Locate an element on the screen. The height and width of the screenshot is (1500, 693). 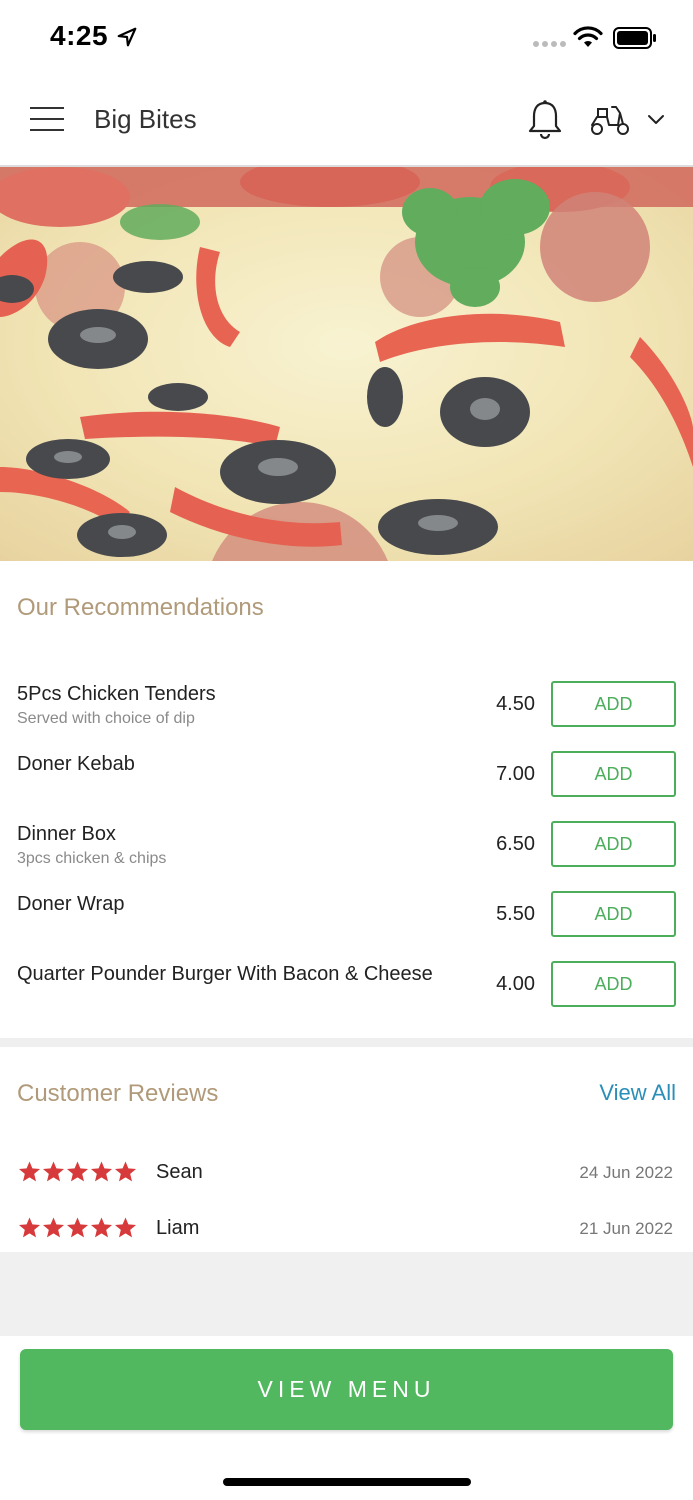
review-date: 24 Jun 2022 is located at coordinates (626, 1172).